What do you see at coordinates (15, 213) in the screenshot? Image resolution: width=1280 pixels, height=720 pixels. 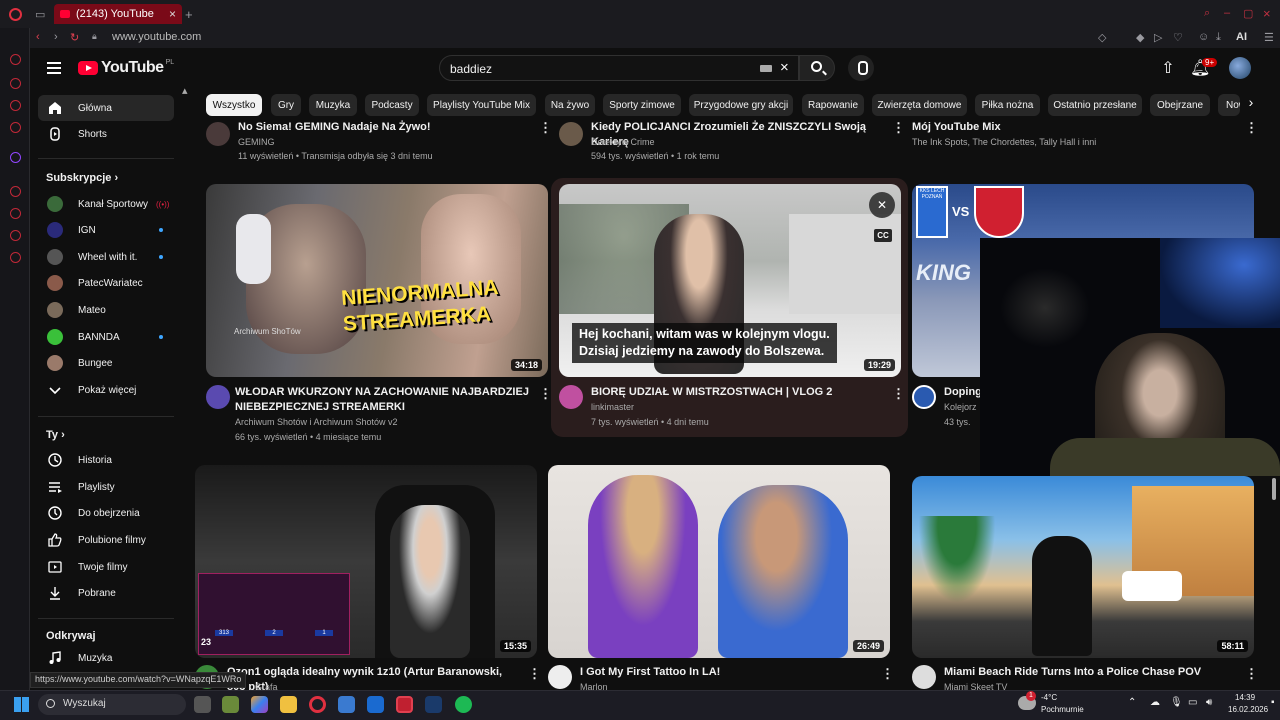 I see `history-side-icon` at bounding box center [15, 213].